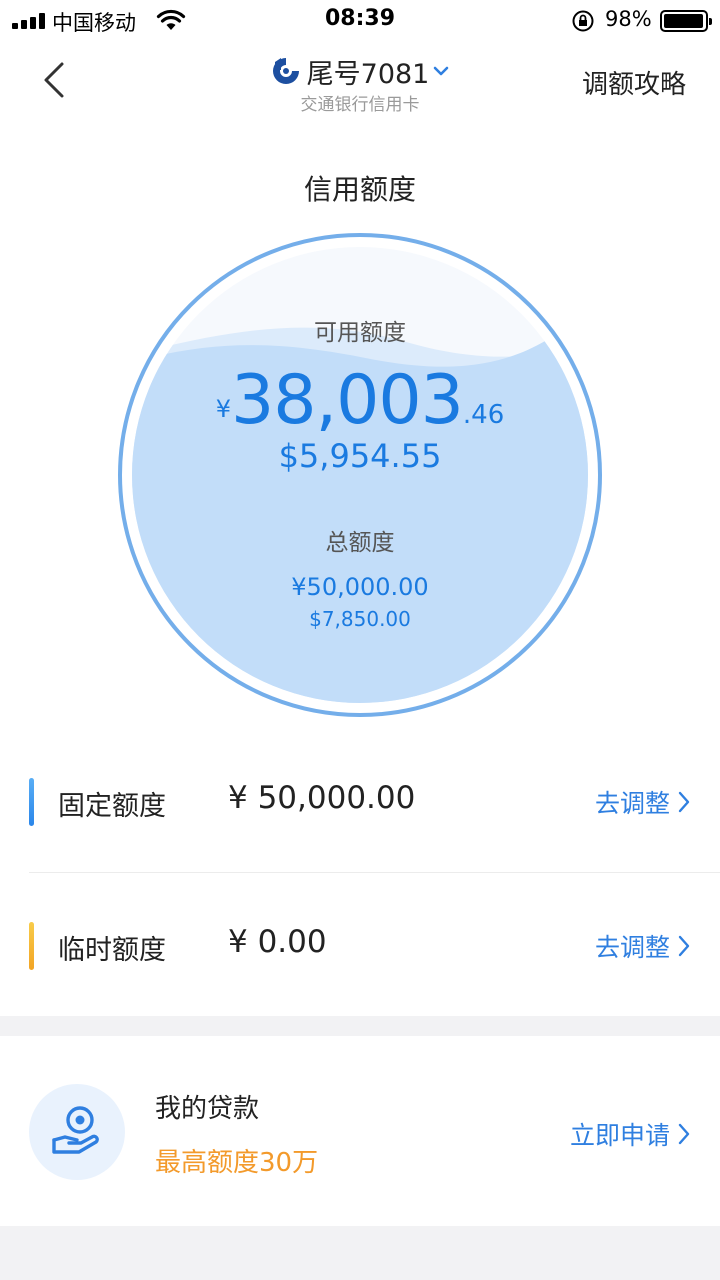  I want to click on fixed-limit-value: ¥ 50,000.00, so click(322, 798).